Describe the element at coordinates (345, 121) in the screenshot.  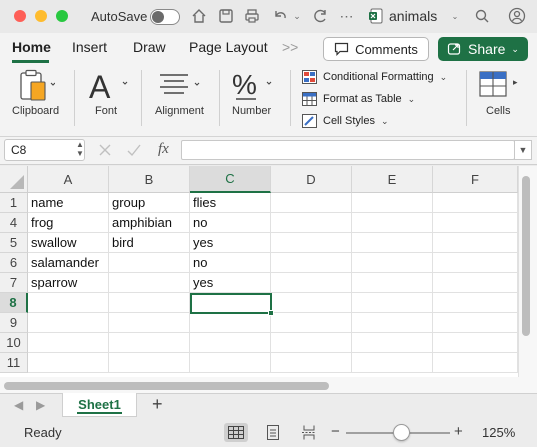
I see `cell-styles-button: Cell Styles ⌄` at that location.